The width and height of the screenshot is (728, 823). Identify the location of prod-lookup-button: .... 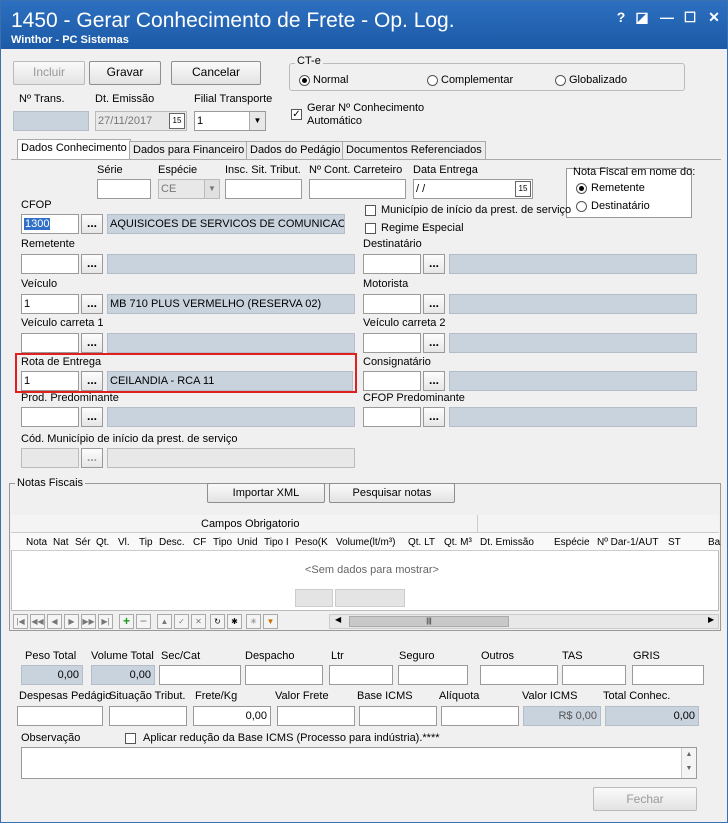
(92, 417).